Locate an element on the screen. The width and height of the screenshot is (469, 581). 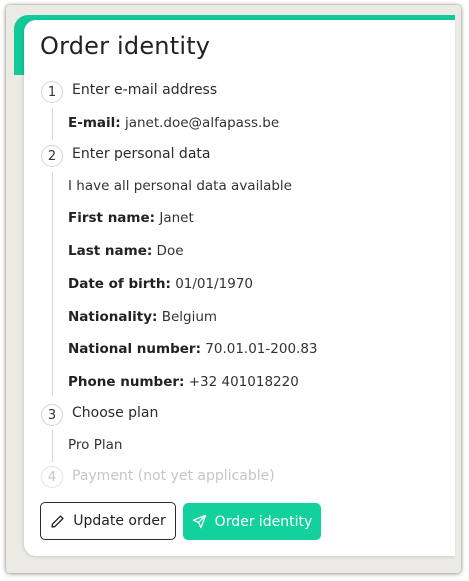
dob-row: Date of birth: 01/01/1970 is located at coordinates (160, 284).